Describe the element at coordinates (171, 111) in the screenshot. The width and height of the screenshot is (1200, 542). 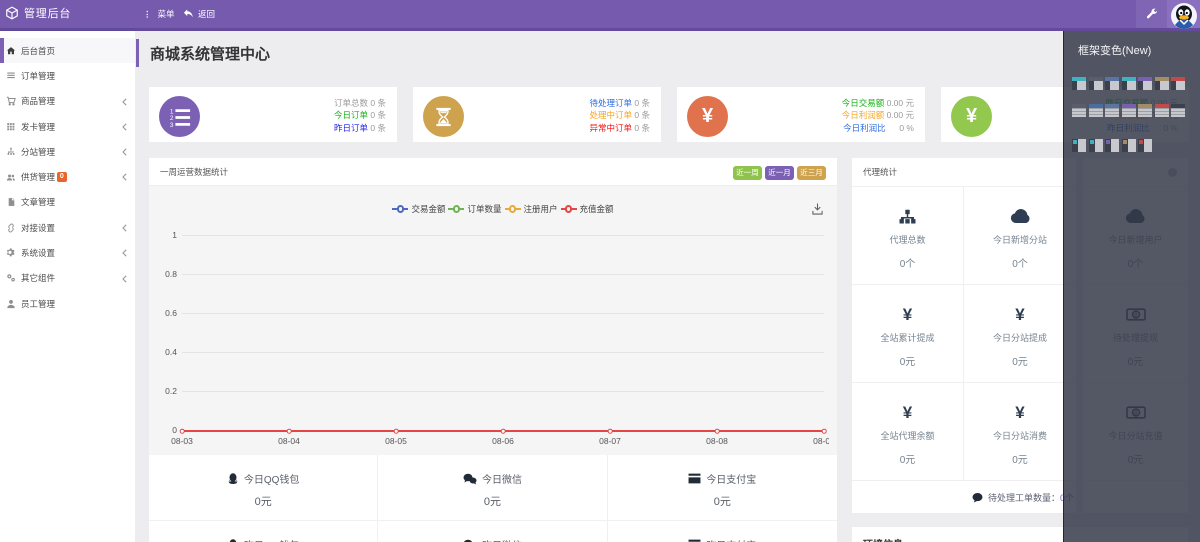
I see `svg-text: 1` at that location.